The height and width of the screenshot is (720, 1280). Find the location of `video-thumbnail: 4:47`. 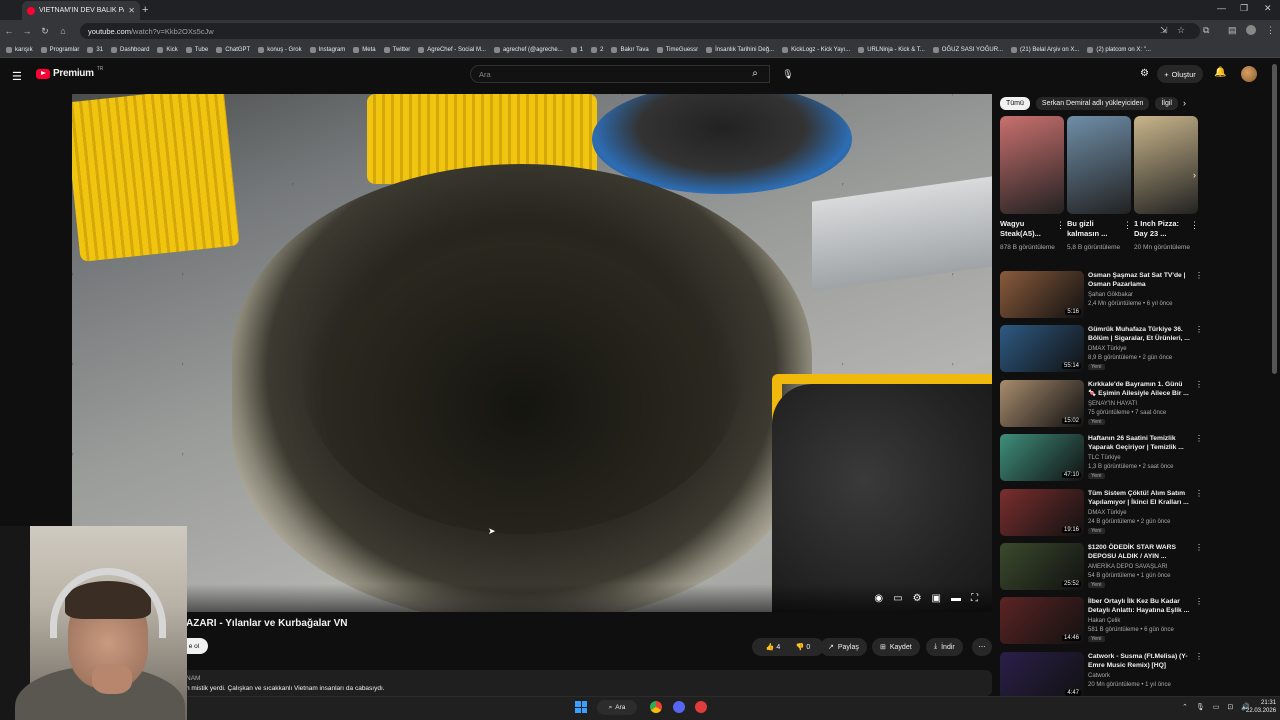

video-thumbnail: 4:47 is located at coordinates (1042, 675).